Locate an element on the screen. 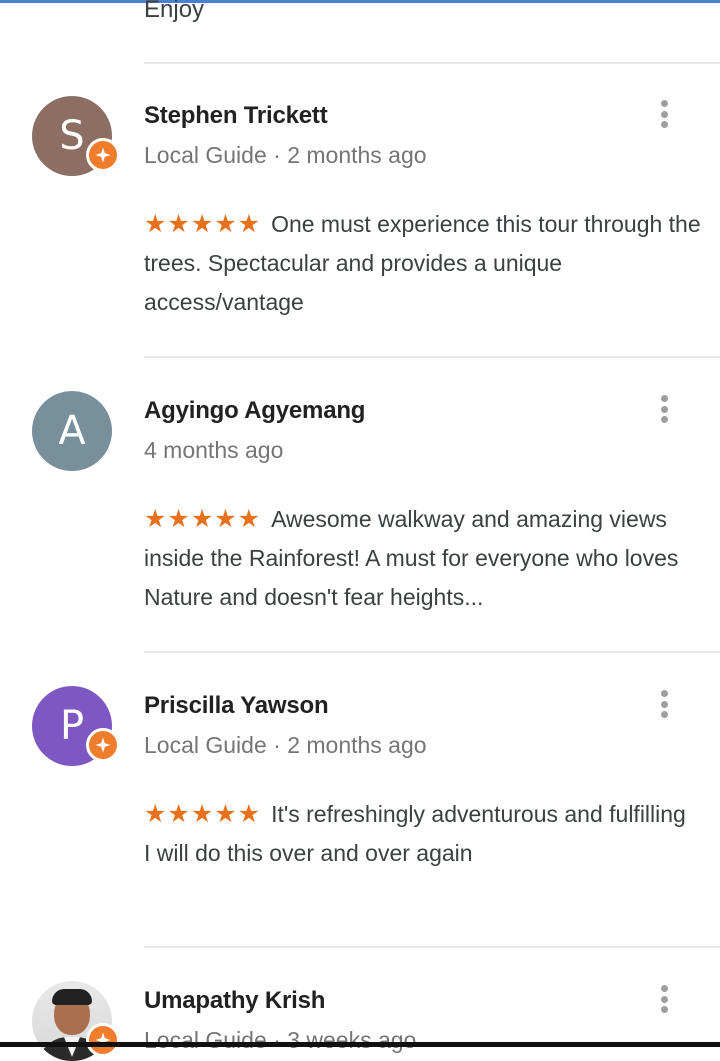 The width and height of the screenshot is (720, 1061). bottom-edge is located at coordinates (360, 1044).